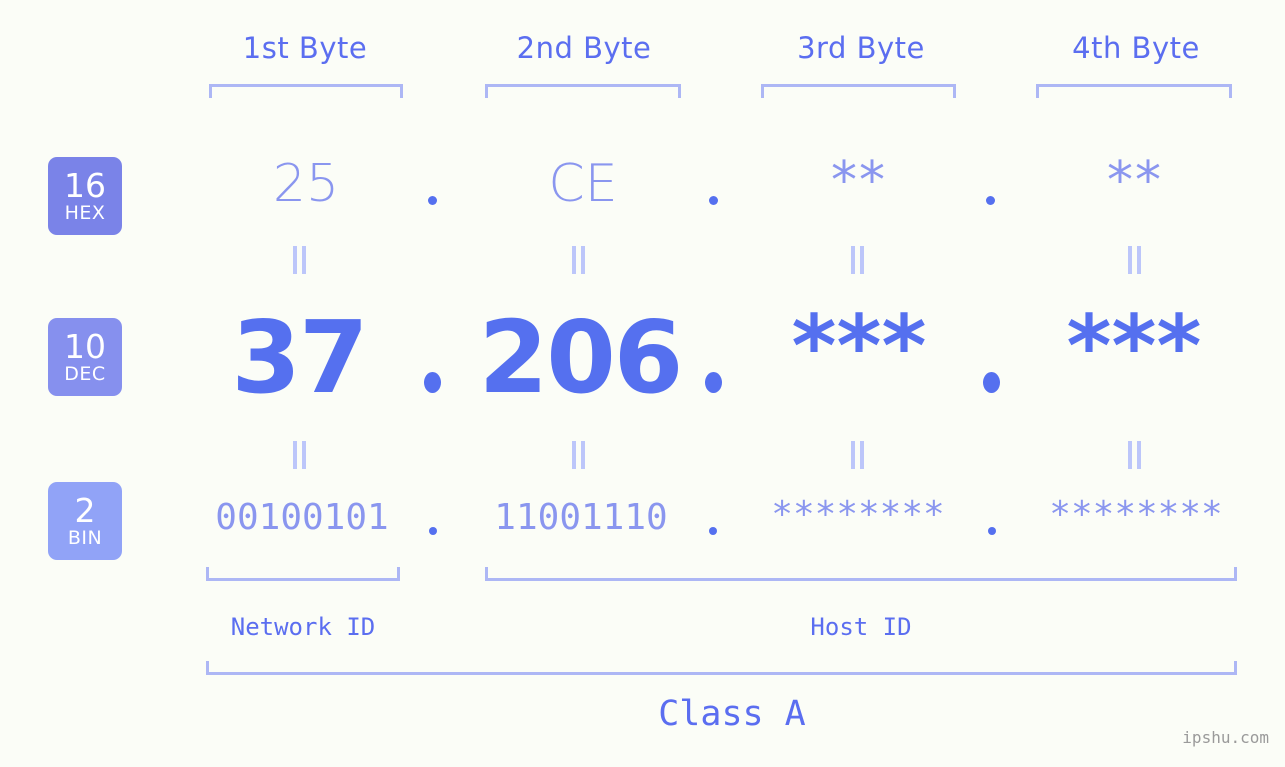 This screenshot has height=767, width=1285. I want to click on base-badge-hex-number: 16, so click(85, 185).